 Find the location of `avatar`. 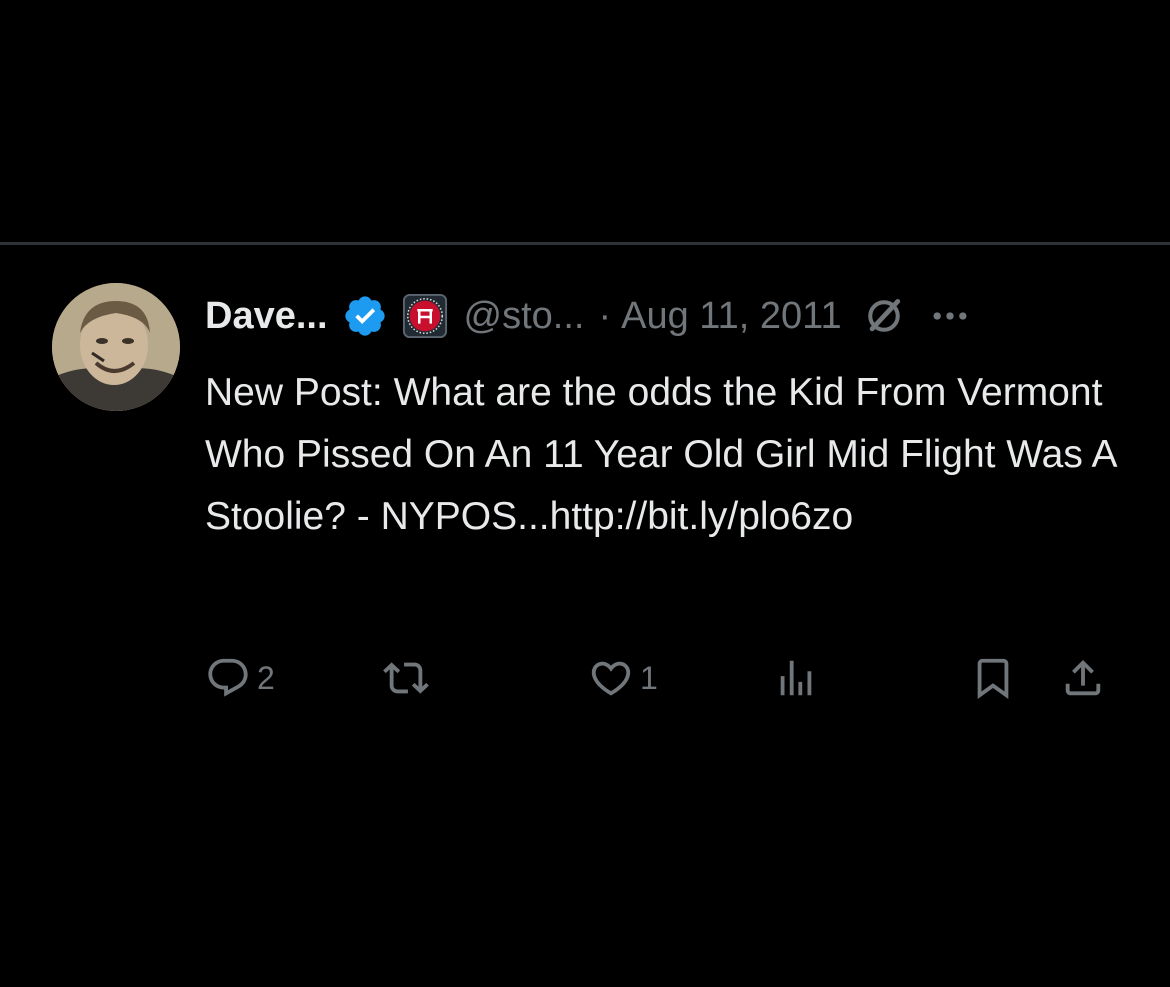

avatar is located at coordinates (116, 347).